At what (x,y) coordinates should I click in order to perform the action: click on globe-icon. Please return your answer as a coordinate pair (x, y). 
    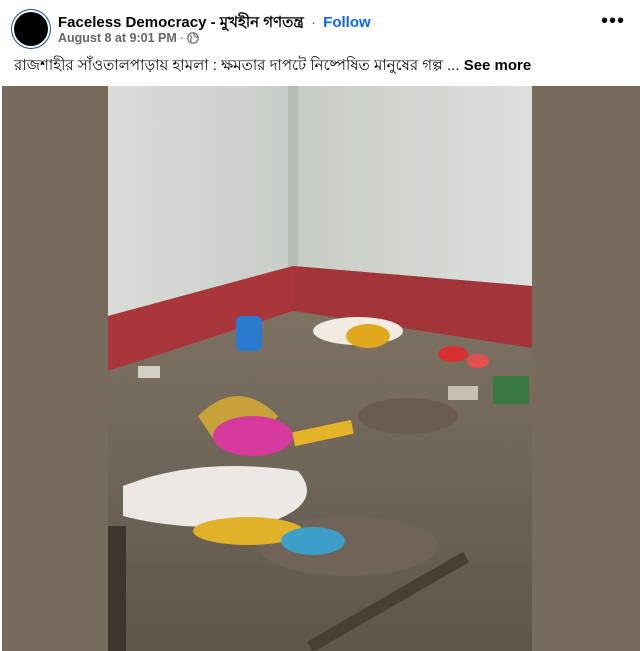
    Looking at the image, I should click on (193, 38).